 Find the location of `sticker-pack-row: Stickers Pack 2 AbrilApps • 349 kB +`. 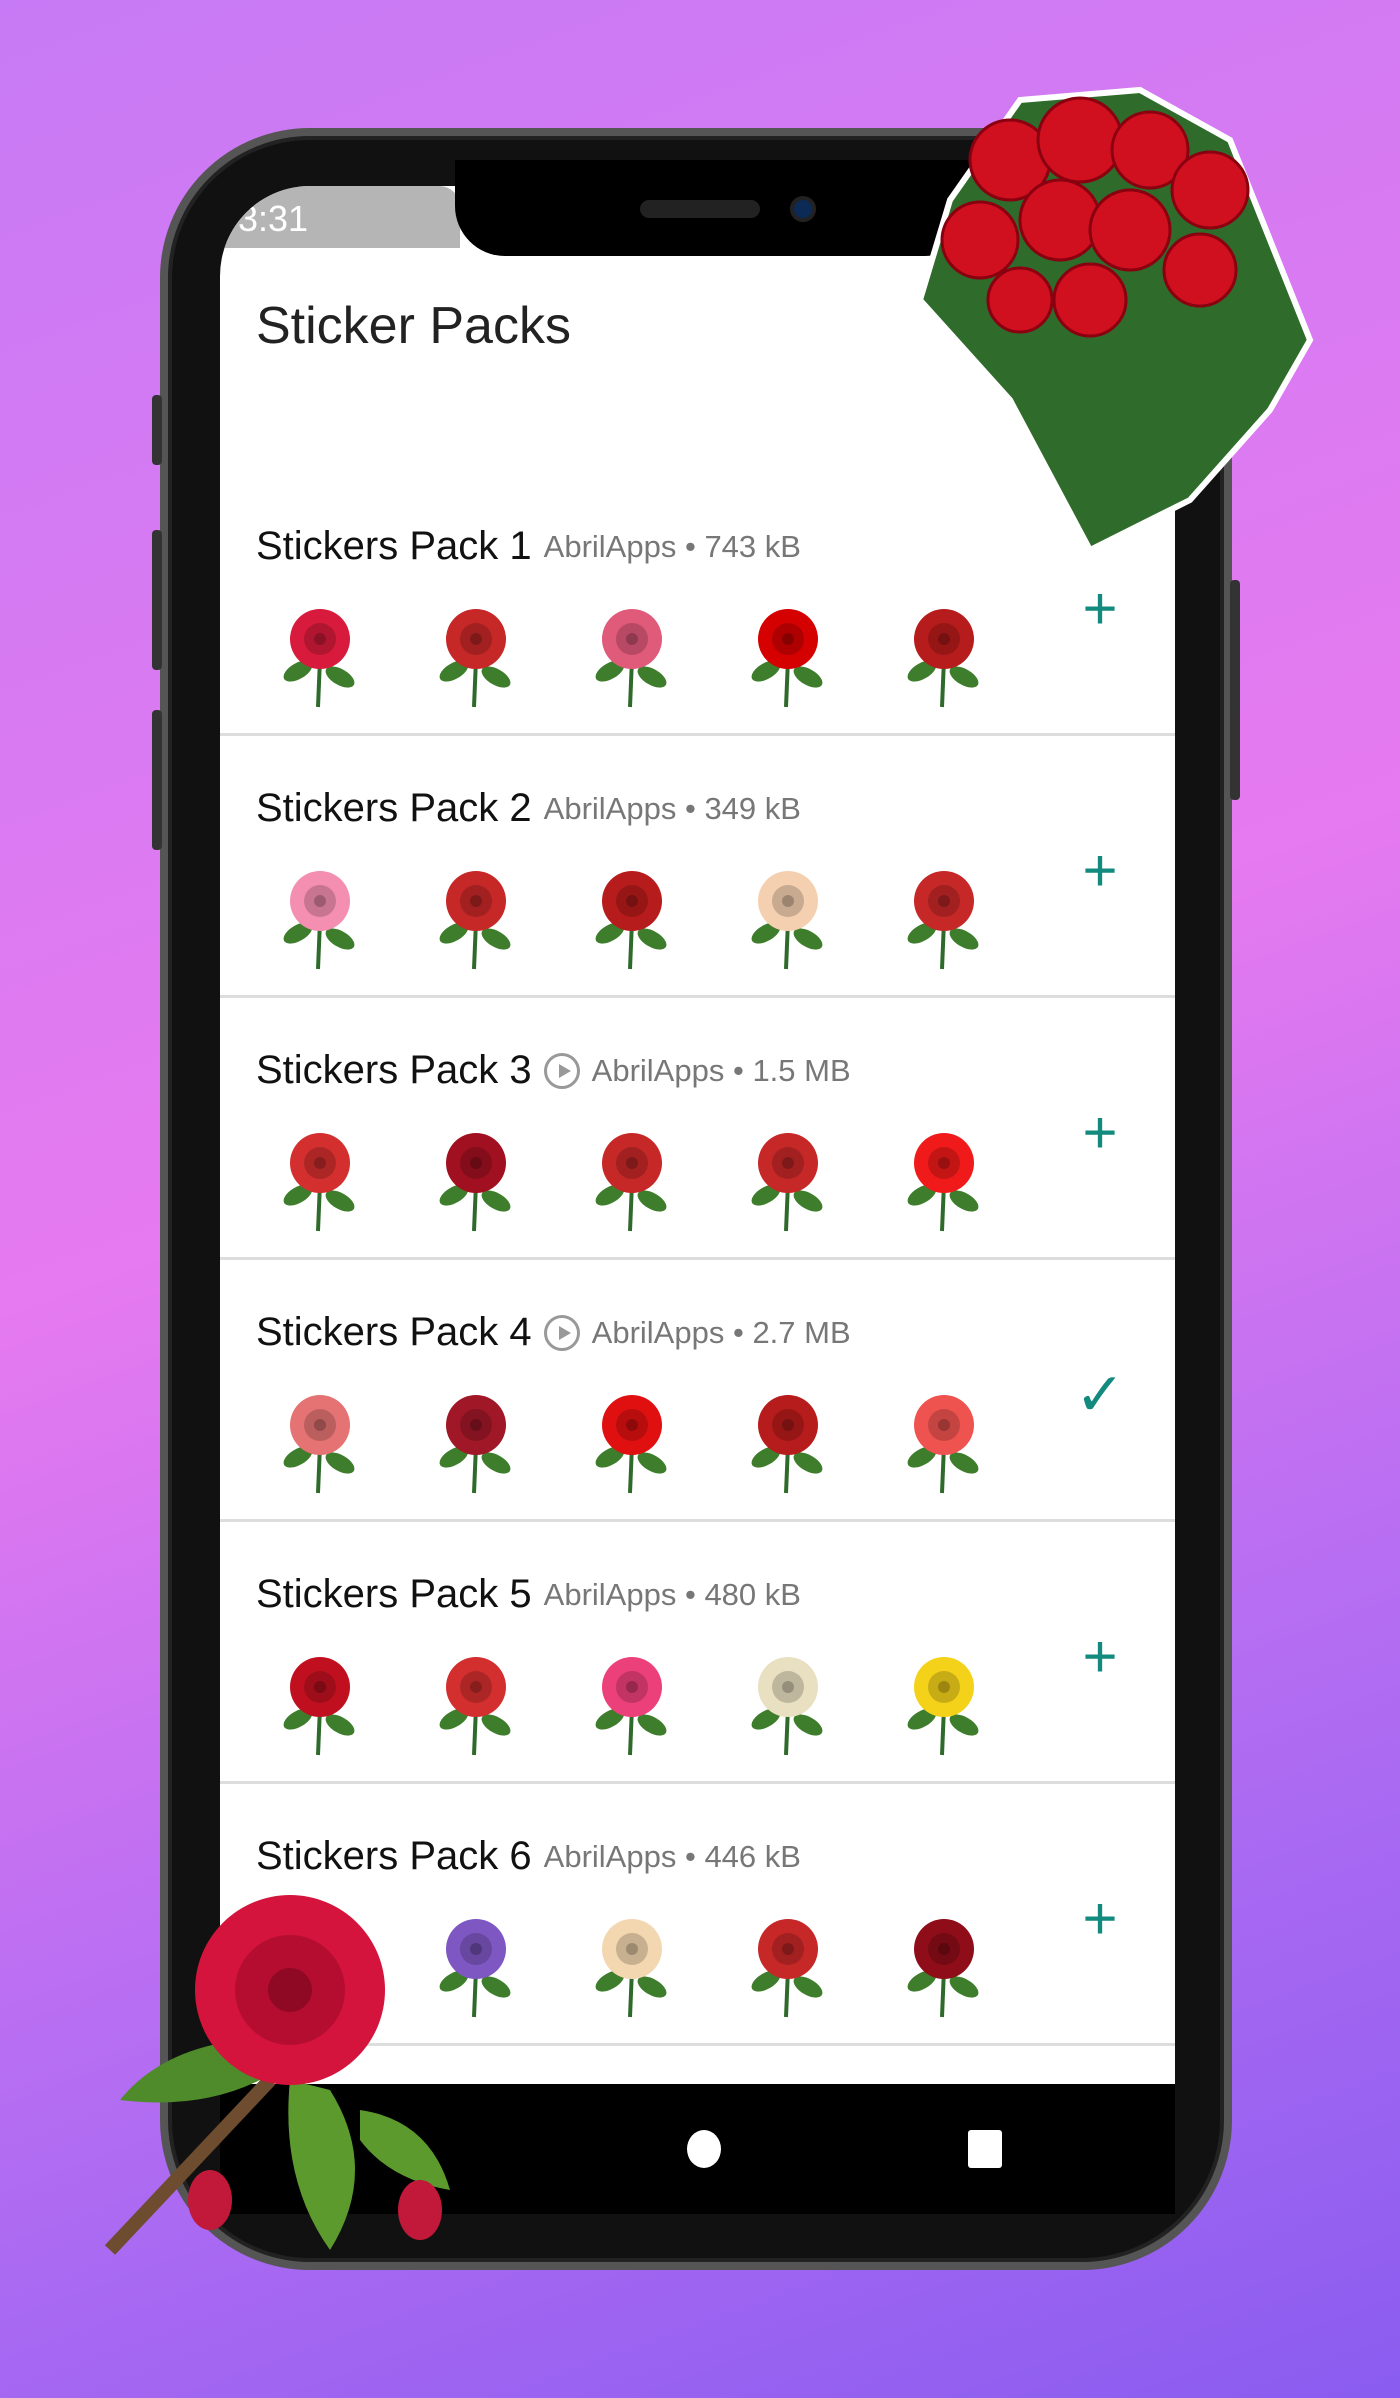

sticker-pack-row: Stickers Pack 2 AbrilApps • 349 kB + is located at coordinates (697, 867).